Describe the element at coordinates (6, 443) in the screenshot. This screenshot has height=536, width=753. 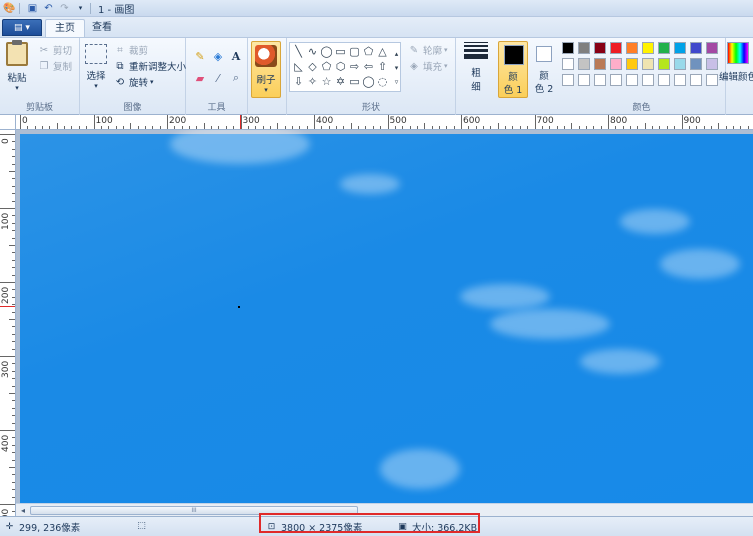
I see `ruler-label: 400` at that location.